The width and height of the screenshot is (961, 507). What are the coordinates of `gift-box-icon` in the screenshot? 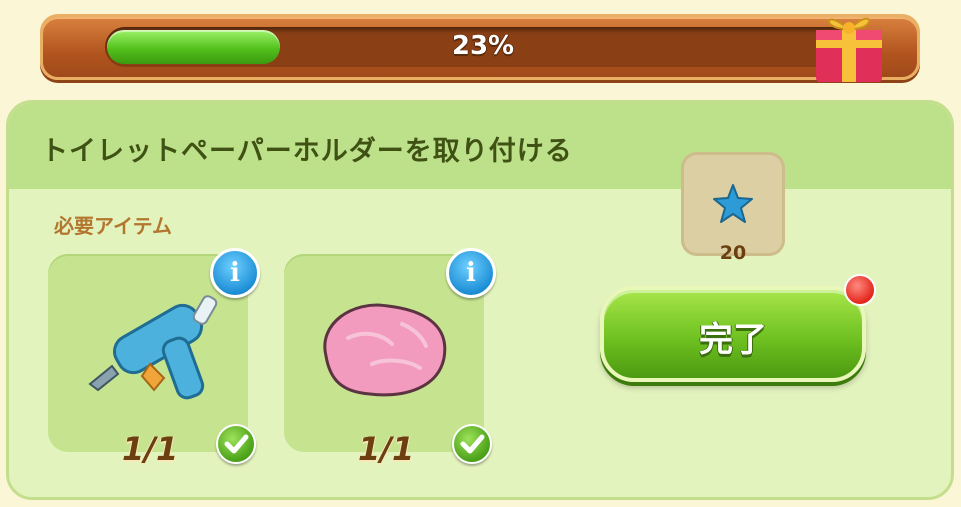 It's located at (849, 43).